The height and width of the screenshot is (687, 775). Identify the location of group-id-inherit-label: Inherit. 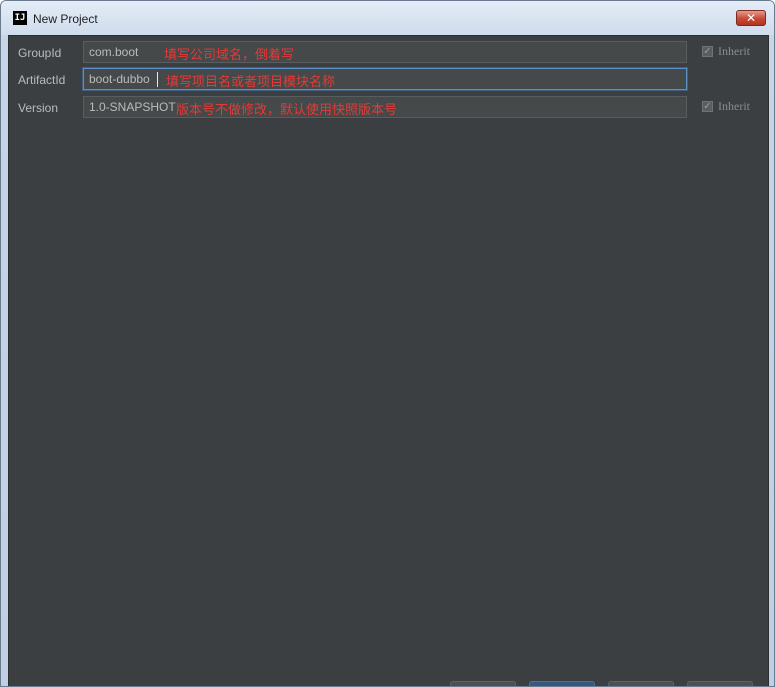
(734, 51).